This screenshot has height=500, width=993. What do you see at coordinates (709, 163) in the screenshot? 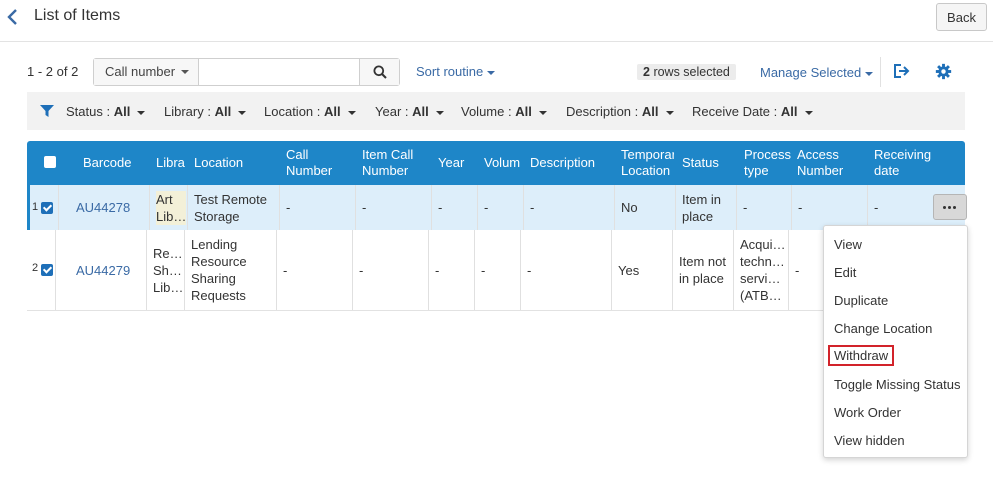
I see `column-header-status: Status` at bounding box center [709, 163].